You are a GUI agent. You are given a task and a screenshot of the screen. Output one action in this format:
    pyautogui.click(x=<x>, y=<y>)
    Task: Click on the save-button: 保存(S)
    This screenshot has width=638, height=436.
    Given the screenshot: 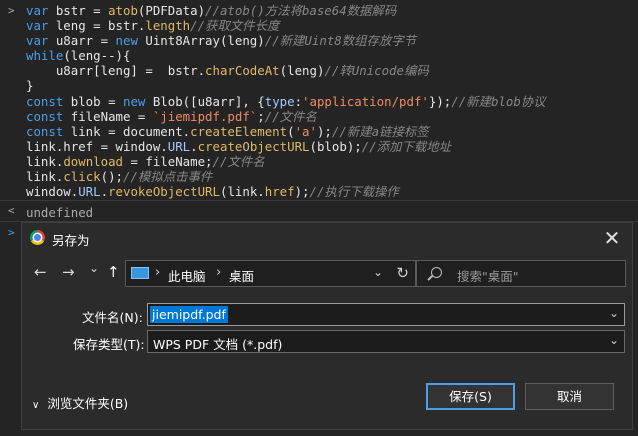 What is the action you would take?
    pyautogui.click(x=470, y=396)
    